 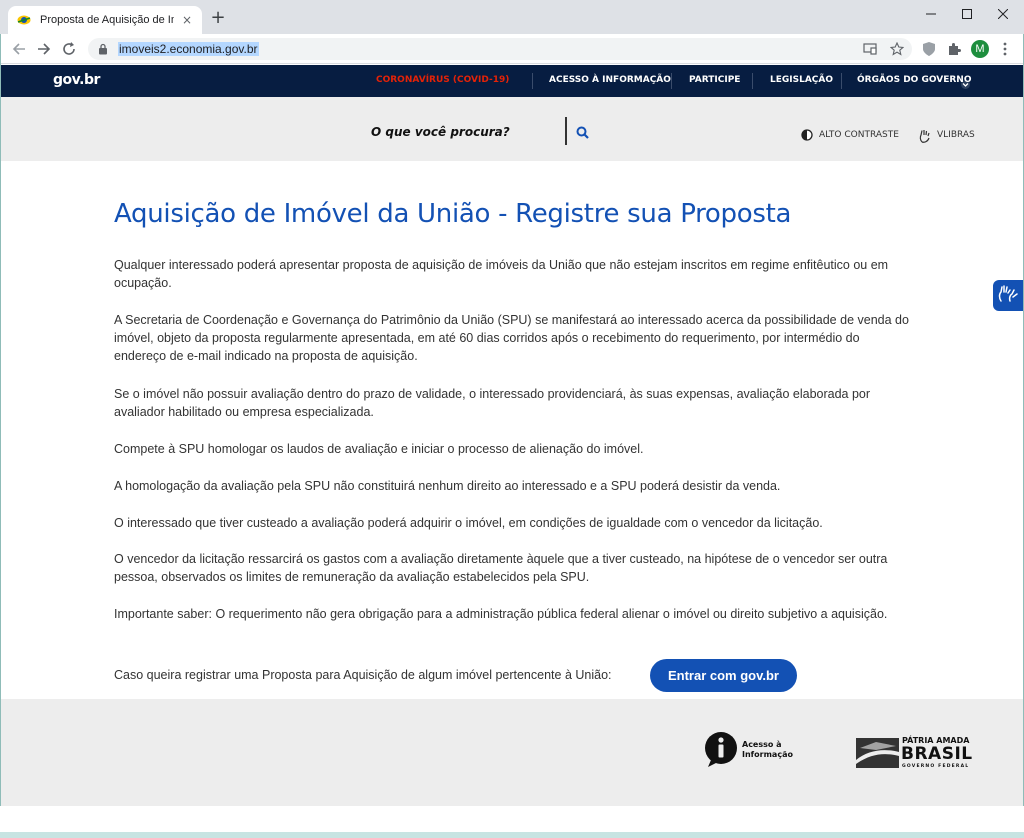 I want to click on url-text: imoveis2.economia.gov.br, so click(x=188, y=49).